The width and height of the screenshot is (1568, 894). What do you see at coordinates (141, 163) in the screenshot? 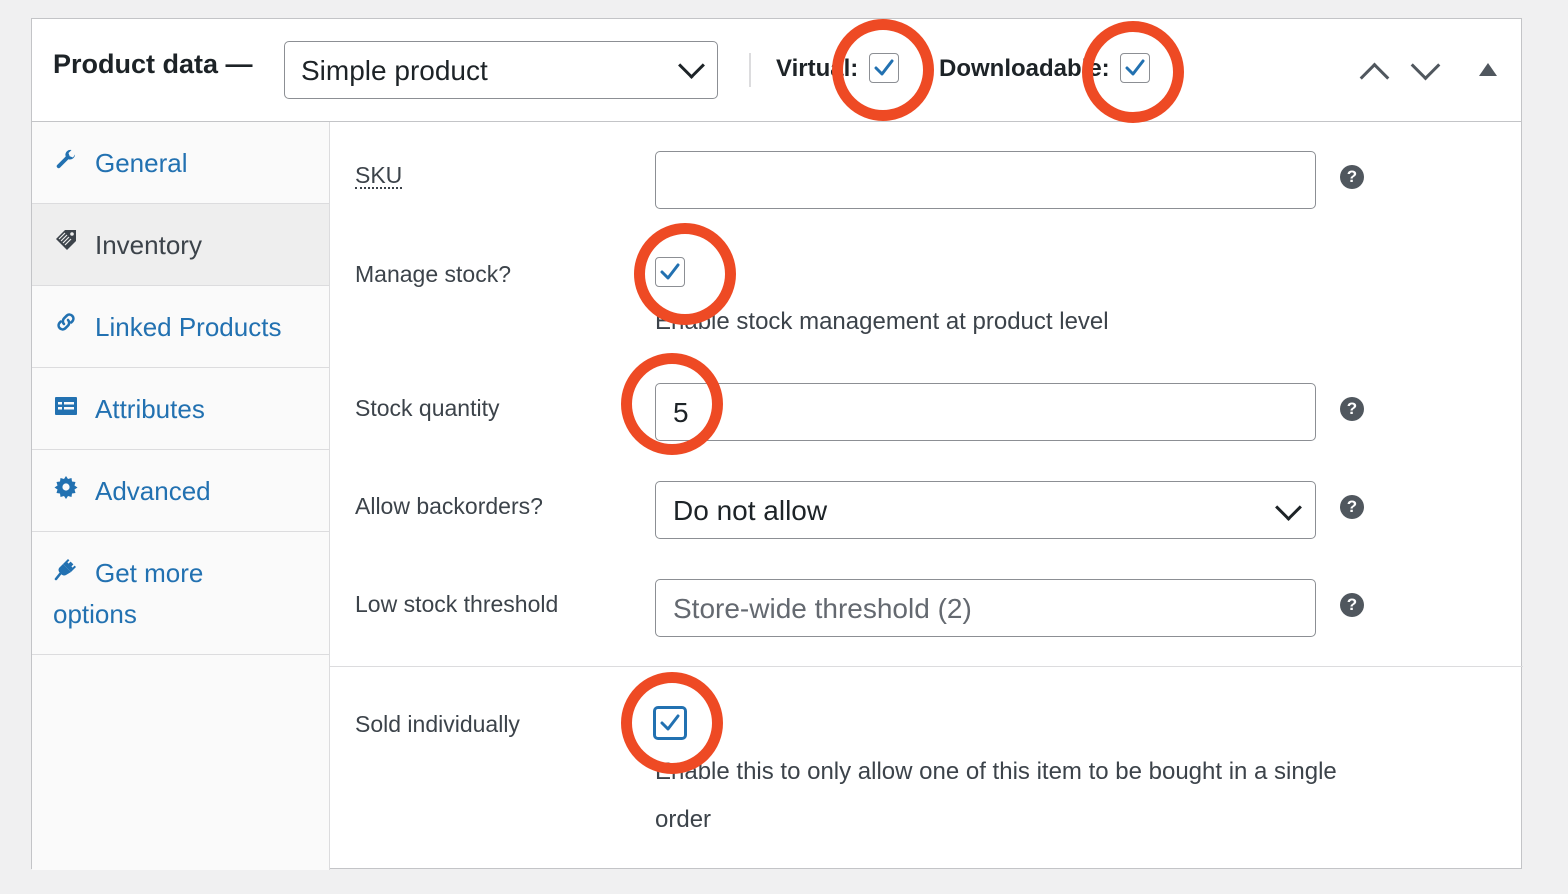
I see `tab-label: General` at bounding box center [141, 163].